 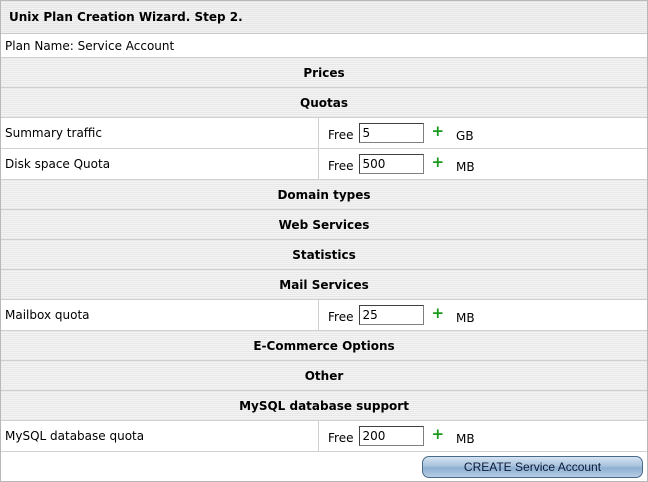 I want to click on section-mail-services: Mail Services, so click(x=324, y=285).